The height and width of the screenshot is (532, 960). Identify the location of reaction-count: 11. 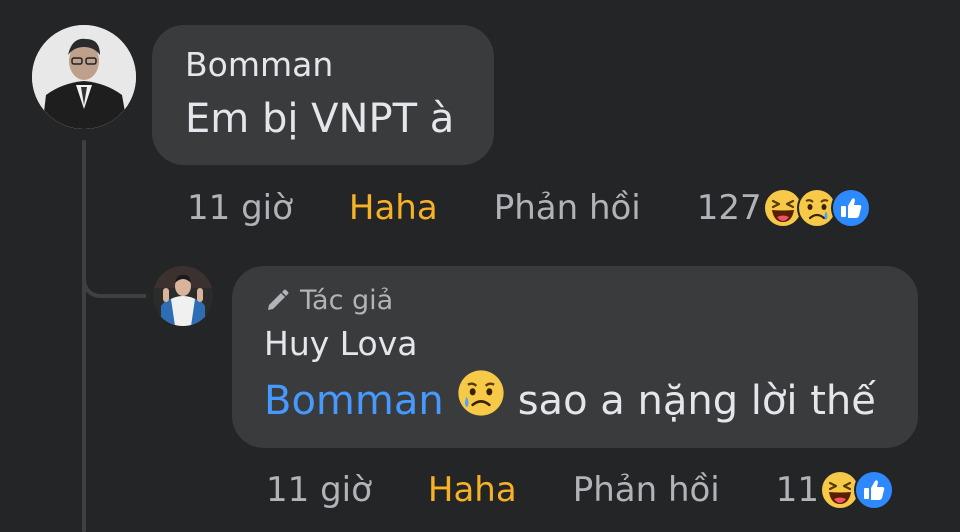
(797, 490).